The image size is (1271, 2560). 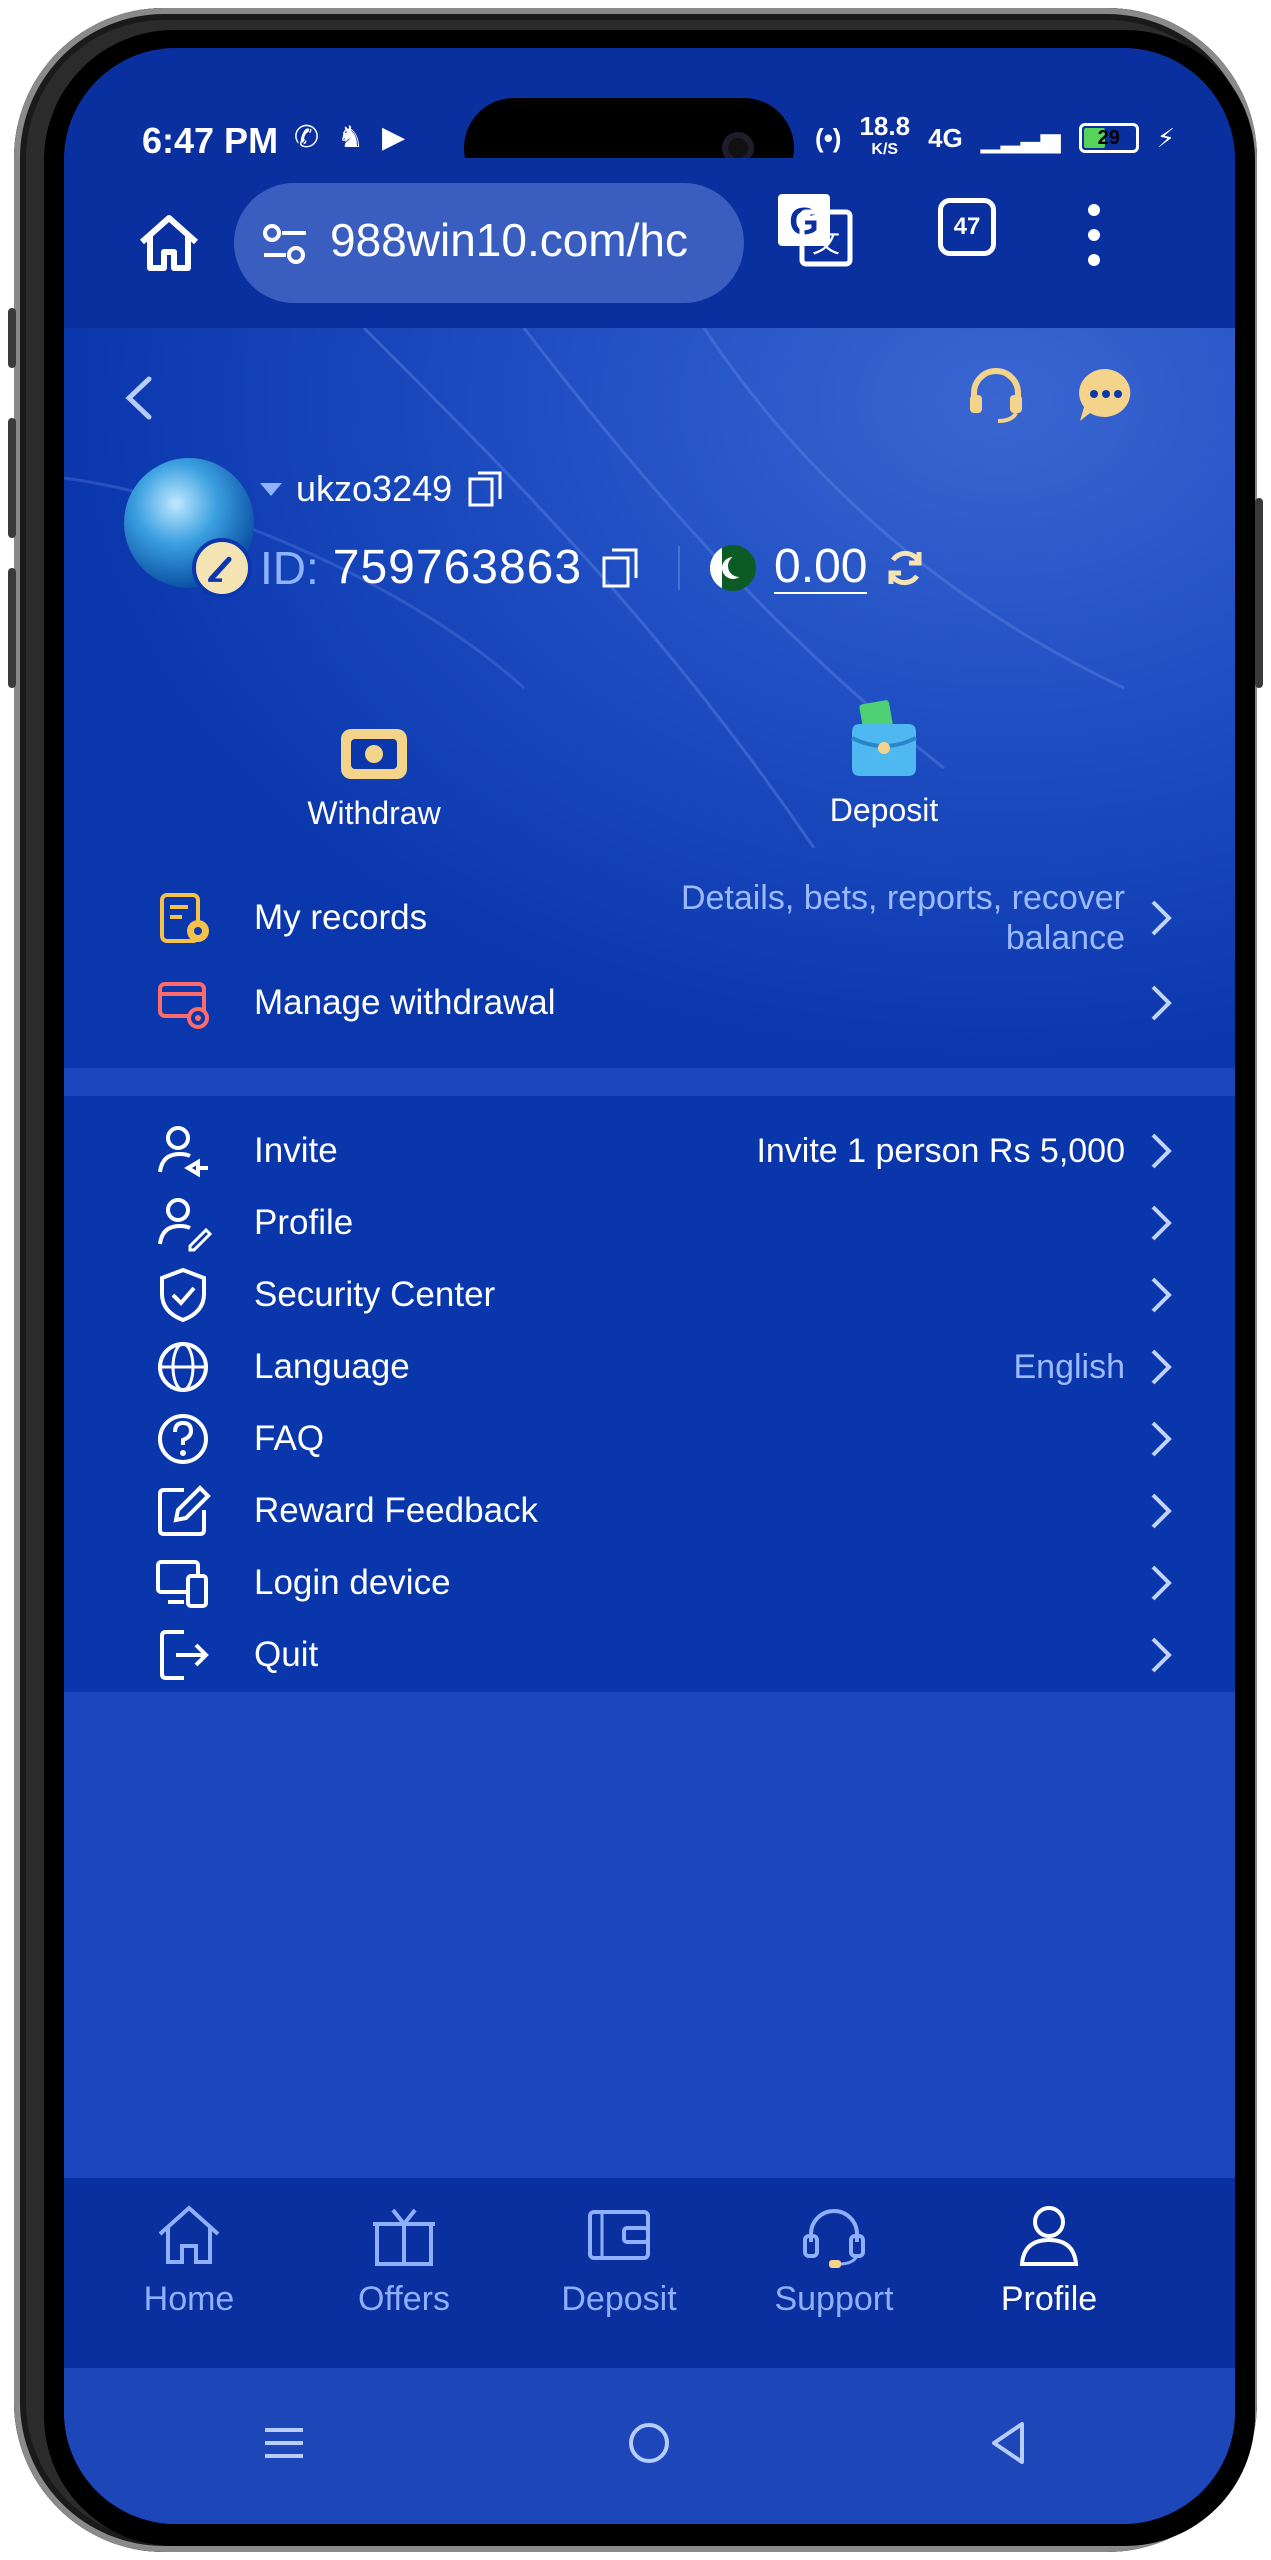 I want to click on net-speed: 18.8 K/S, so click(x=885, y=136).